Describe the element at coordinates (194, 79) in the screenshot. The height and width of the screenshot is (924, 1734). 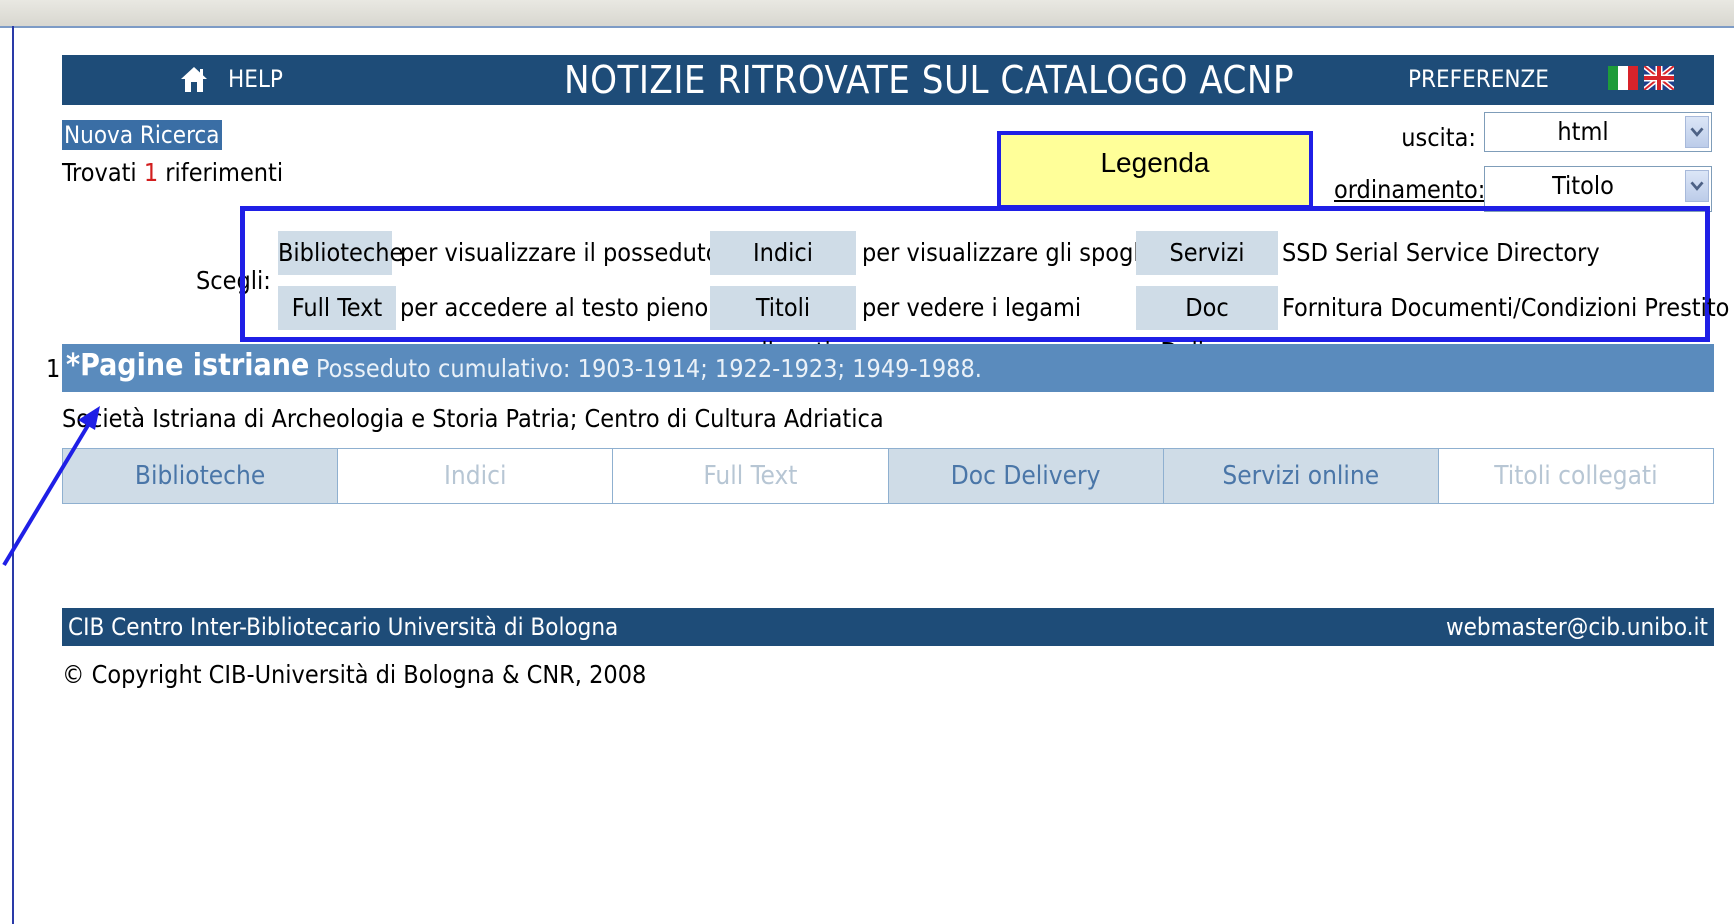
I see `home-icon` at that location.